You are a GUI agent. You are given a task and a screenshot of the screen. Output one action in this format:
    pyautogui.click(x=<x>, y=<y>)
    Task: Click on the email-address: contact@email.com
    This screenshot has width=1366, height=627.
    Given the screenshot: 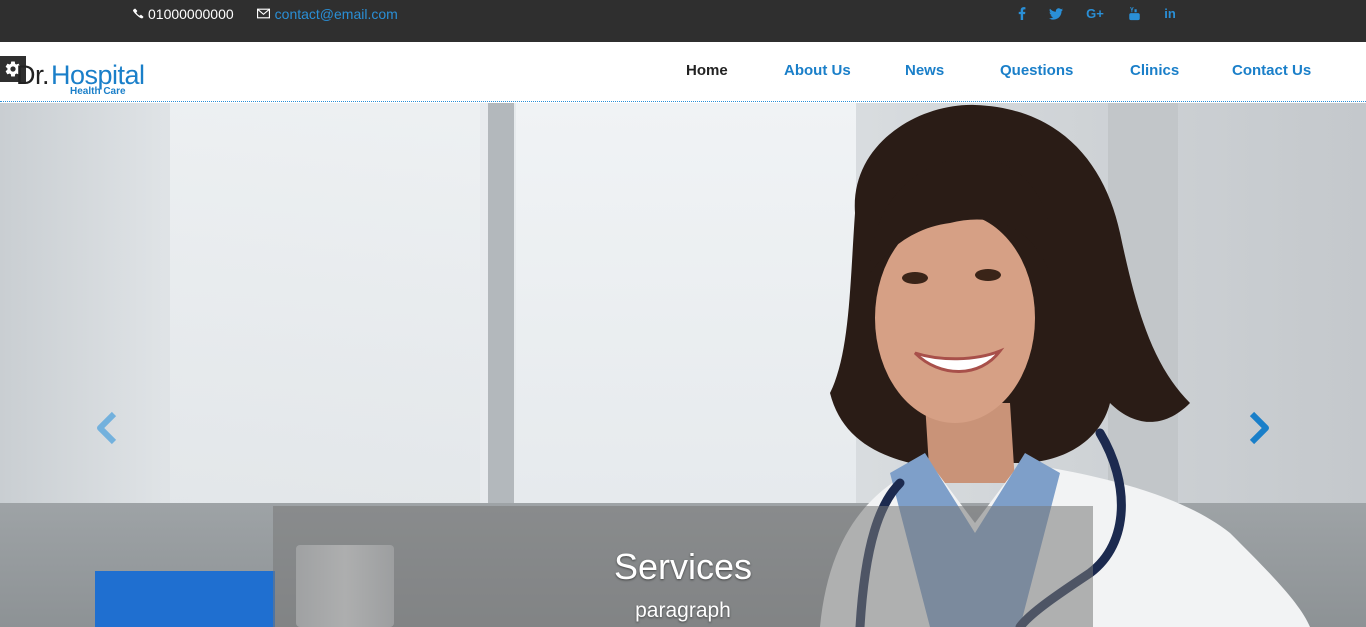 What is the action you would take?
    pyautogui.click(x=336, y=14)
    